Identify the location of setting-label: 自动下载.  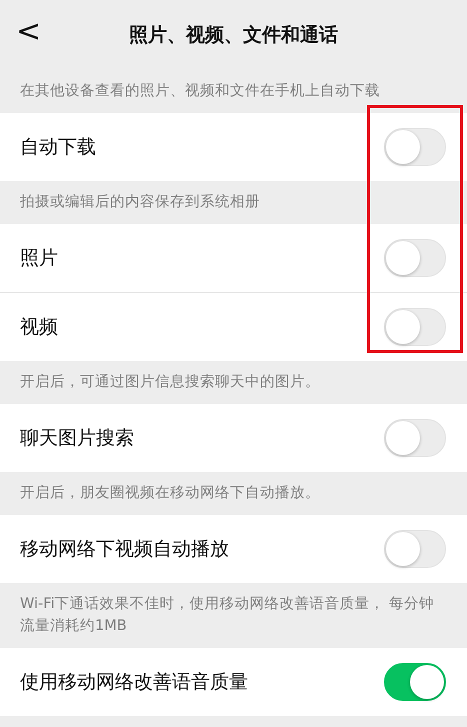
(58, 147).